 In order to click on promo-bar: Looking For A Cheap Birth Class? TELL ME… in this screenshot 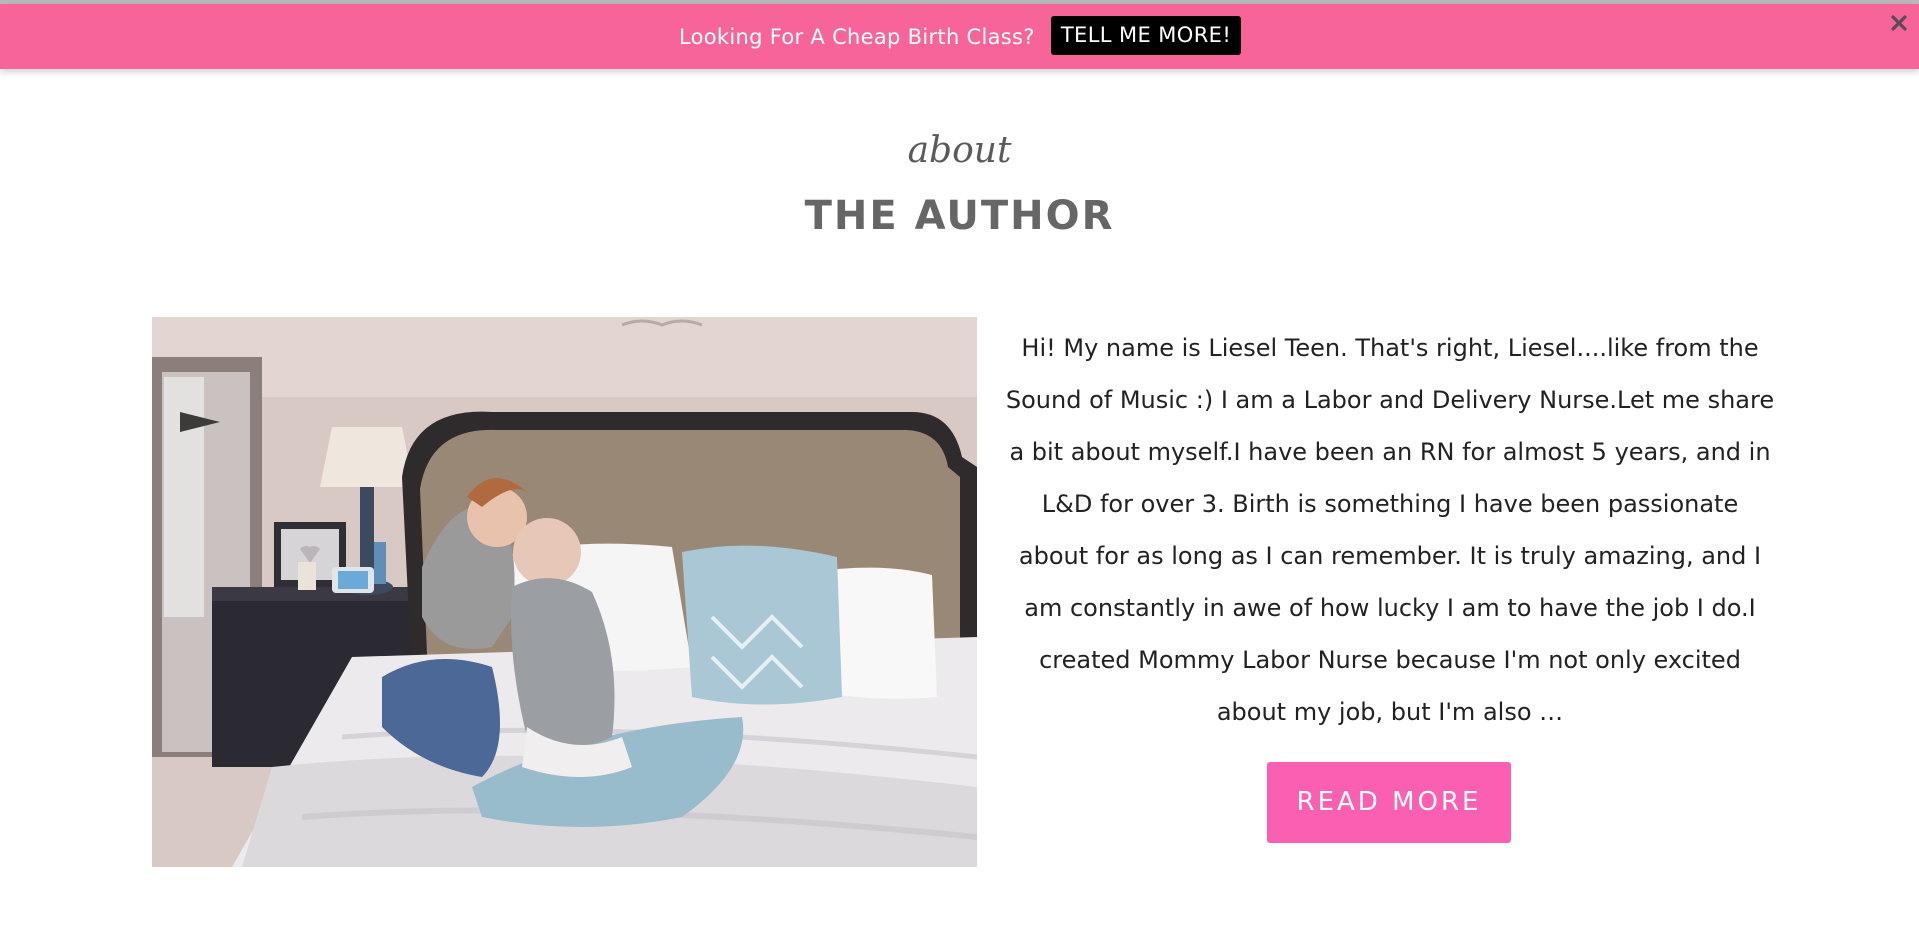, I will do `click(959, 36)`.